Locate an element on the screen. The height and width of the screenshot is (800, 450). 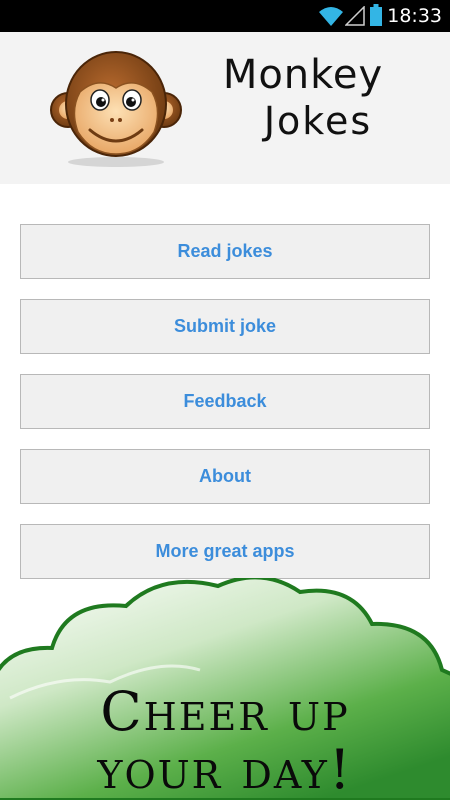
logo-title-line2: Jokes is located at coordinates (318, 121).